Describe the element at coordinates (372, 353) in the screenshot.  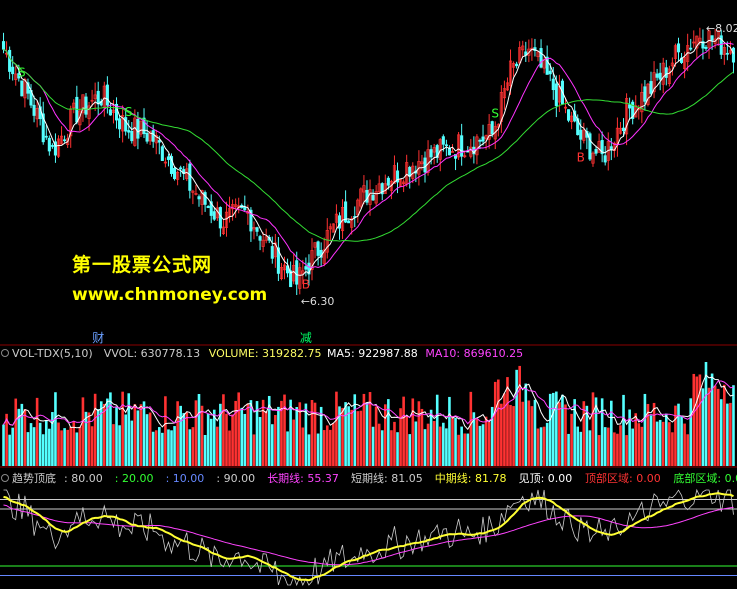
I see `volume-legend-item: MA5: 922987.88` at that location.